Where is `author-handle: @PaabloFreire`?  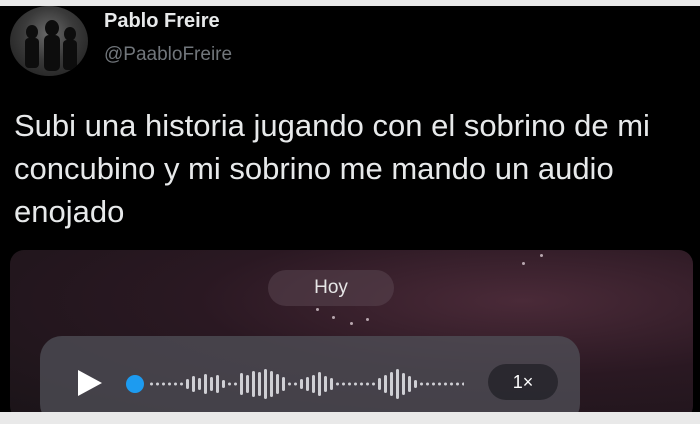
author-handle: @PaabloFreire is located at coordinates (168, 55).